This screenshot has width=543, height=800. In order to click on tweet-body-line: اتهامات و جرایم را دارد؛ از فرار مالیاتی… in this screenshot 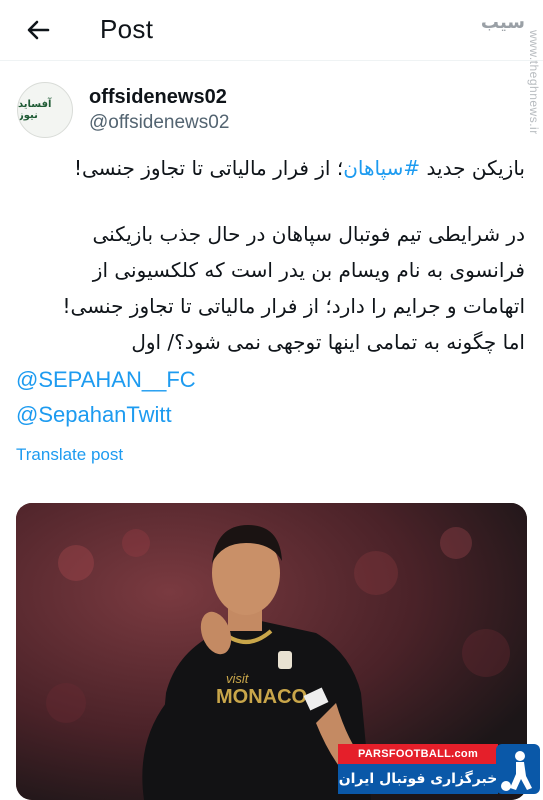, I will do `click(294, 306)`.